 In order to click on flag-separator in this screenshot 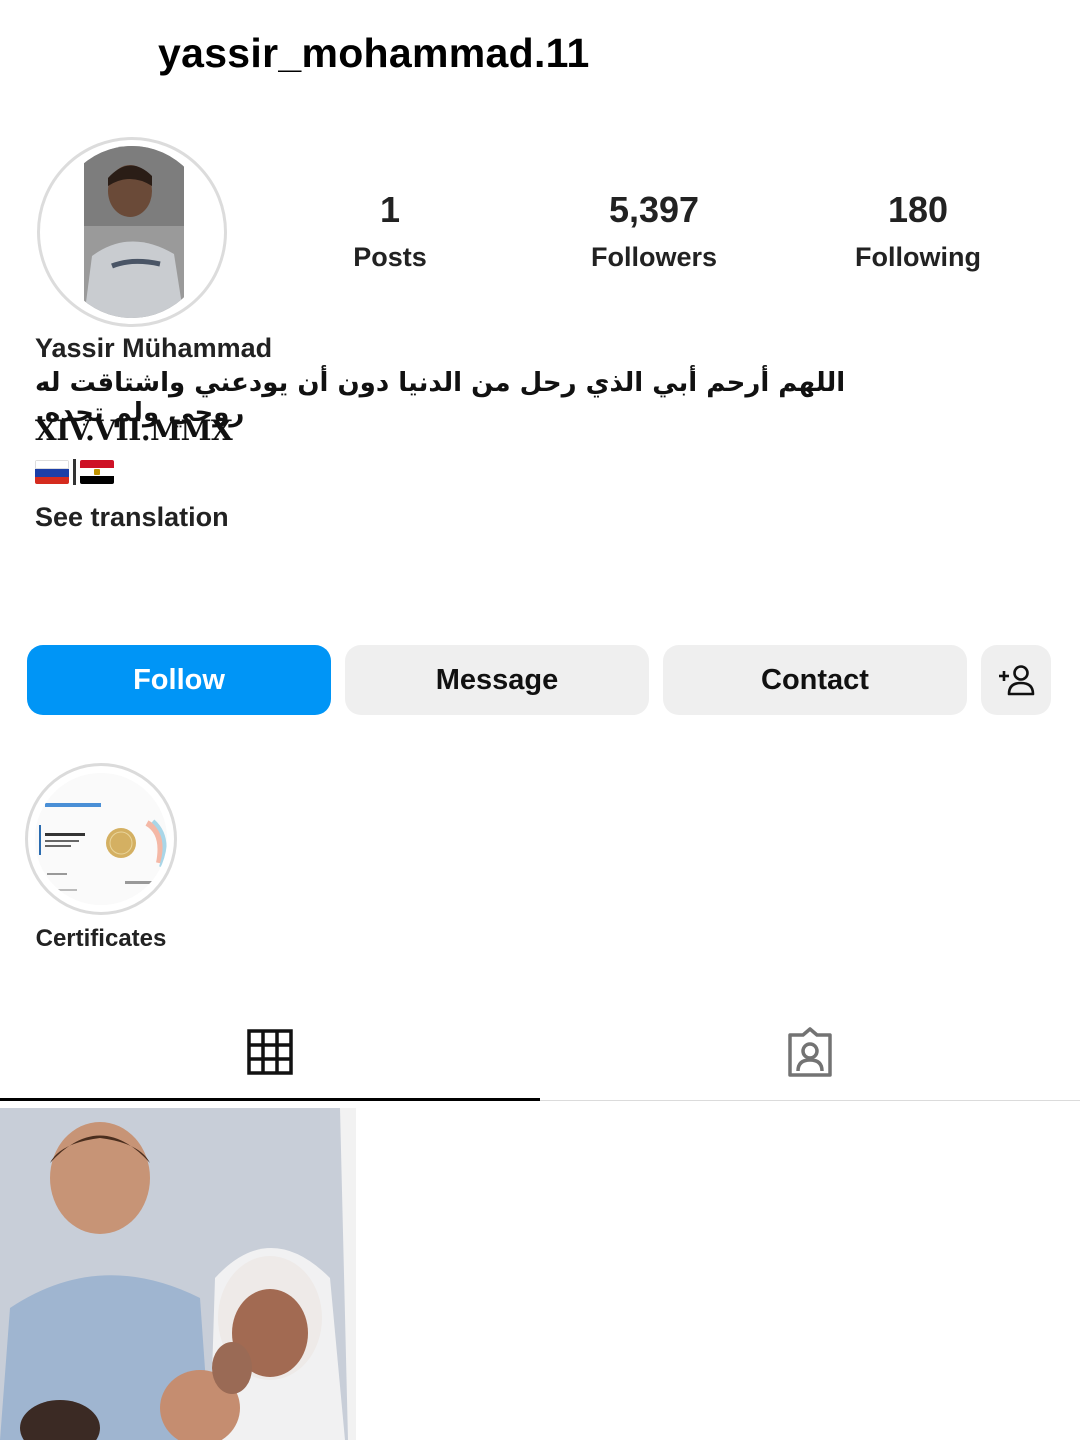, I will do `click(74, 472)`.